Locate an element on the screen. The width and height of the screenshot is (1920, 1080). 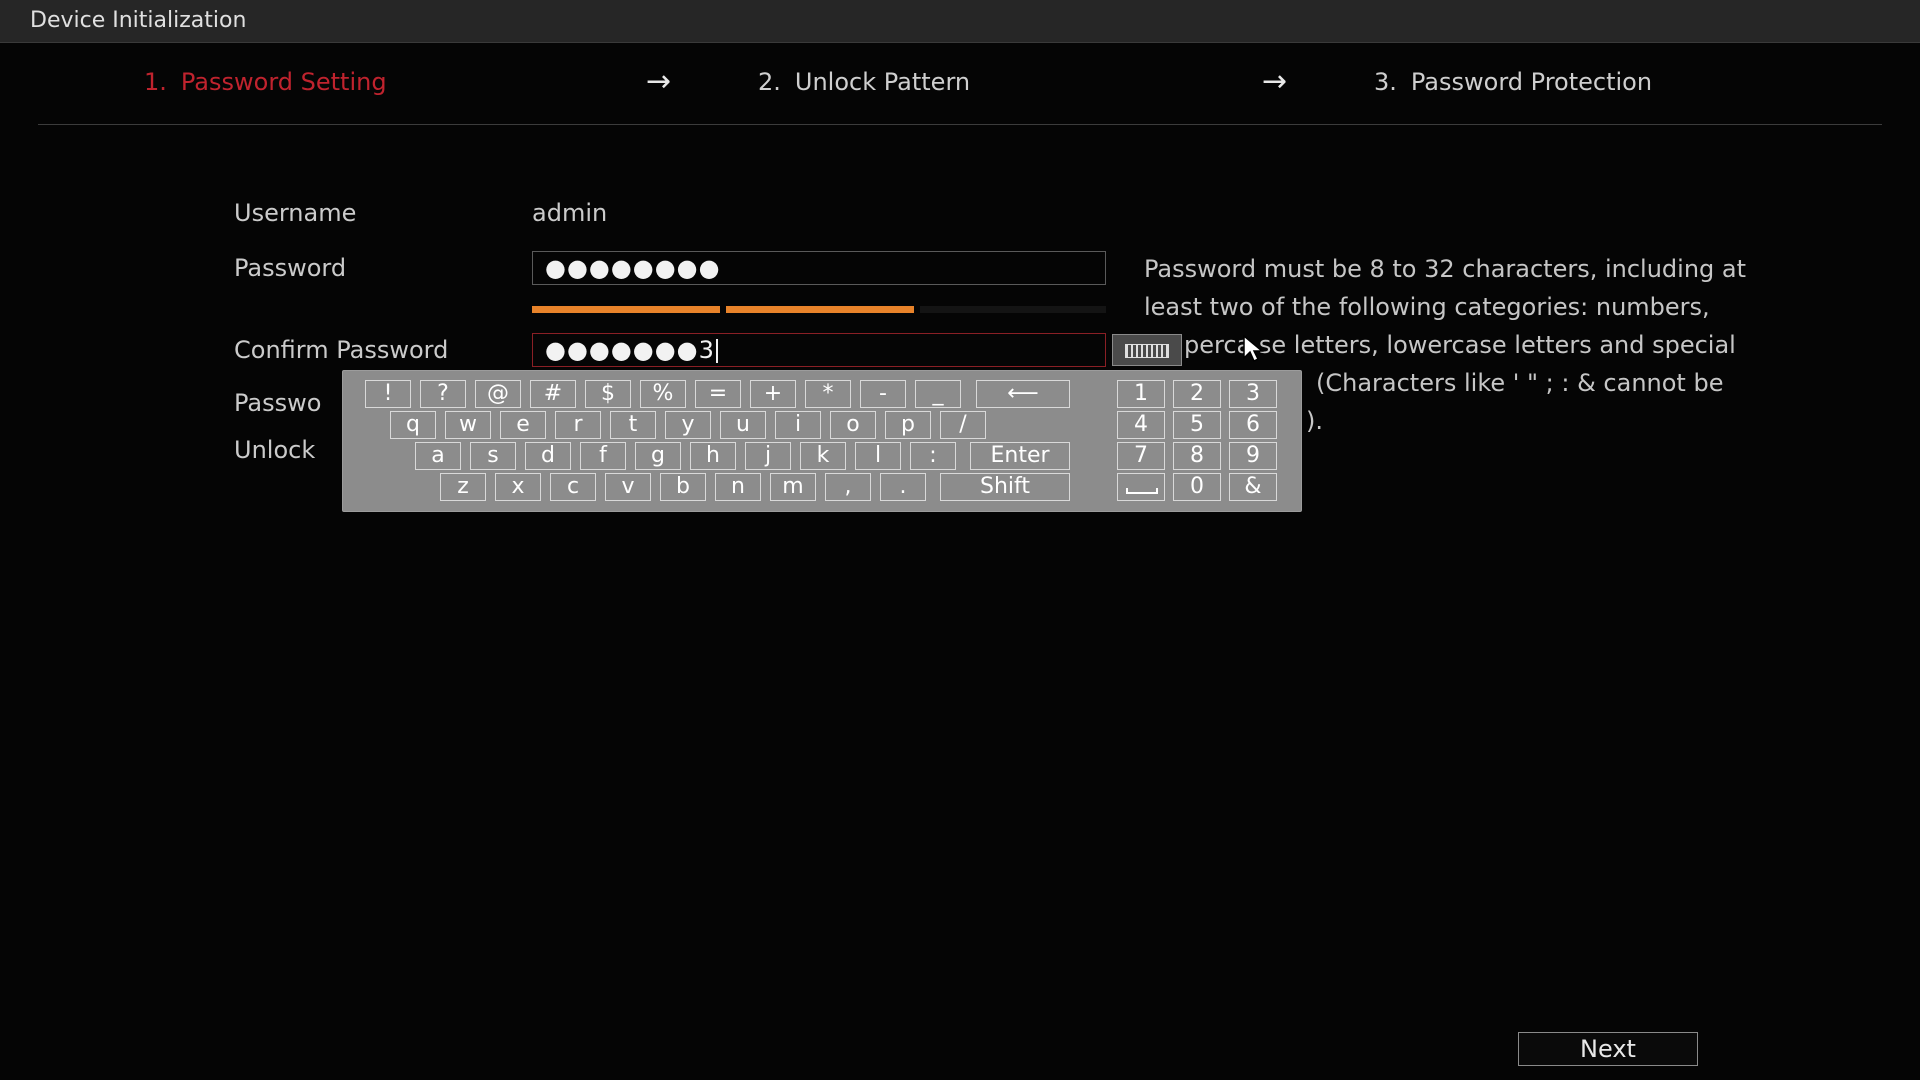
step-password-setting: 1. Password Setting is located at coordinates (265, 82).